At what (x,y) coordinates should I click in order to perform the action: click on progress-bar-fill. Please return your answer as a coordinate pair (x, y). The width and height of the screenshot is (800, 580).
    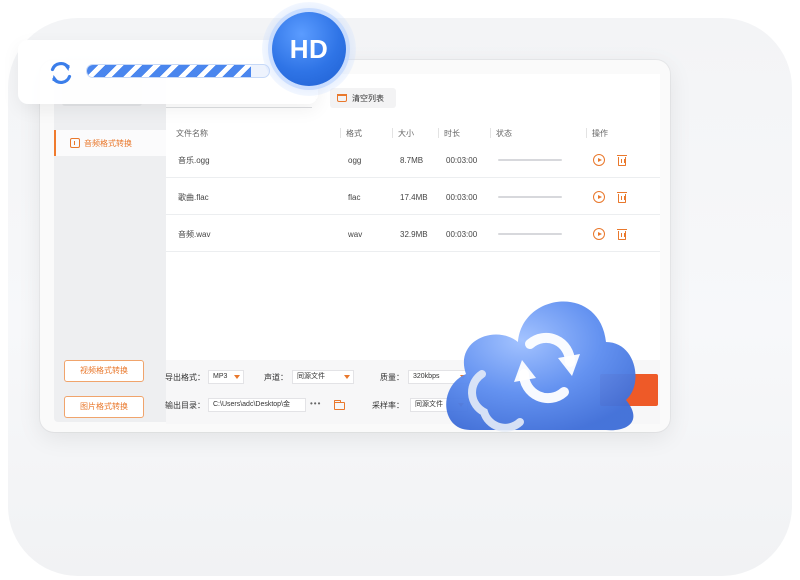
    Looking at the image, I should click on (169, 71).